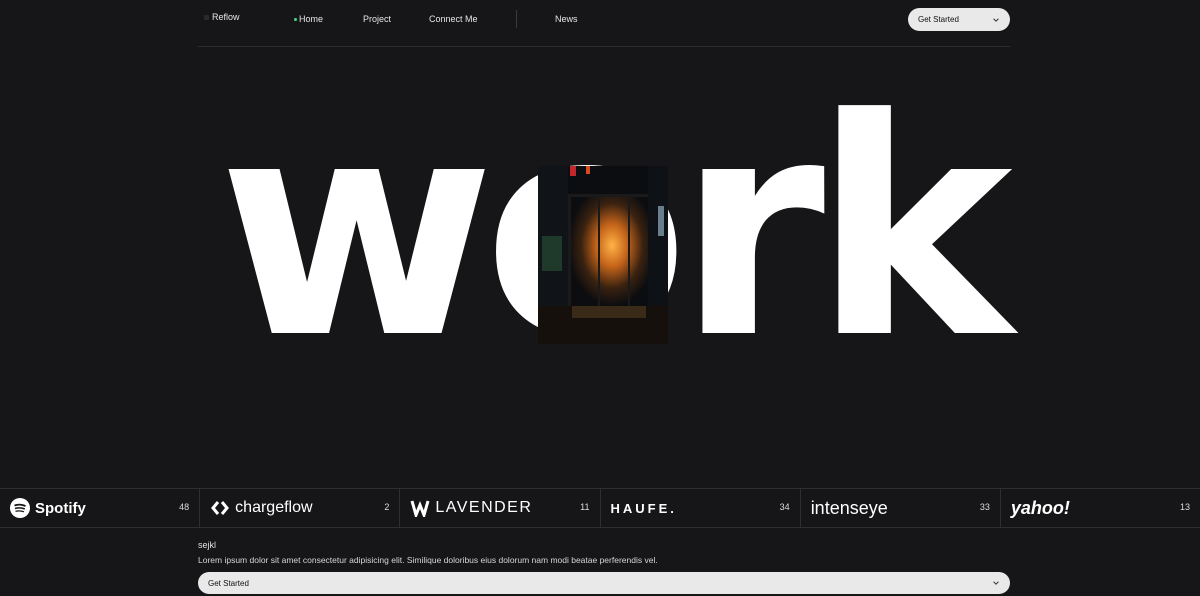 The image size is (1200, 596). I want to click on client-count: 33, so click(984, 507).